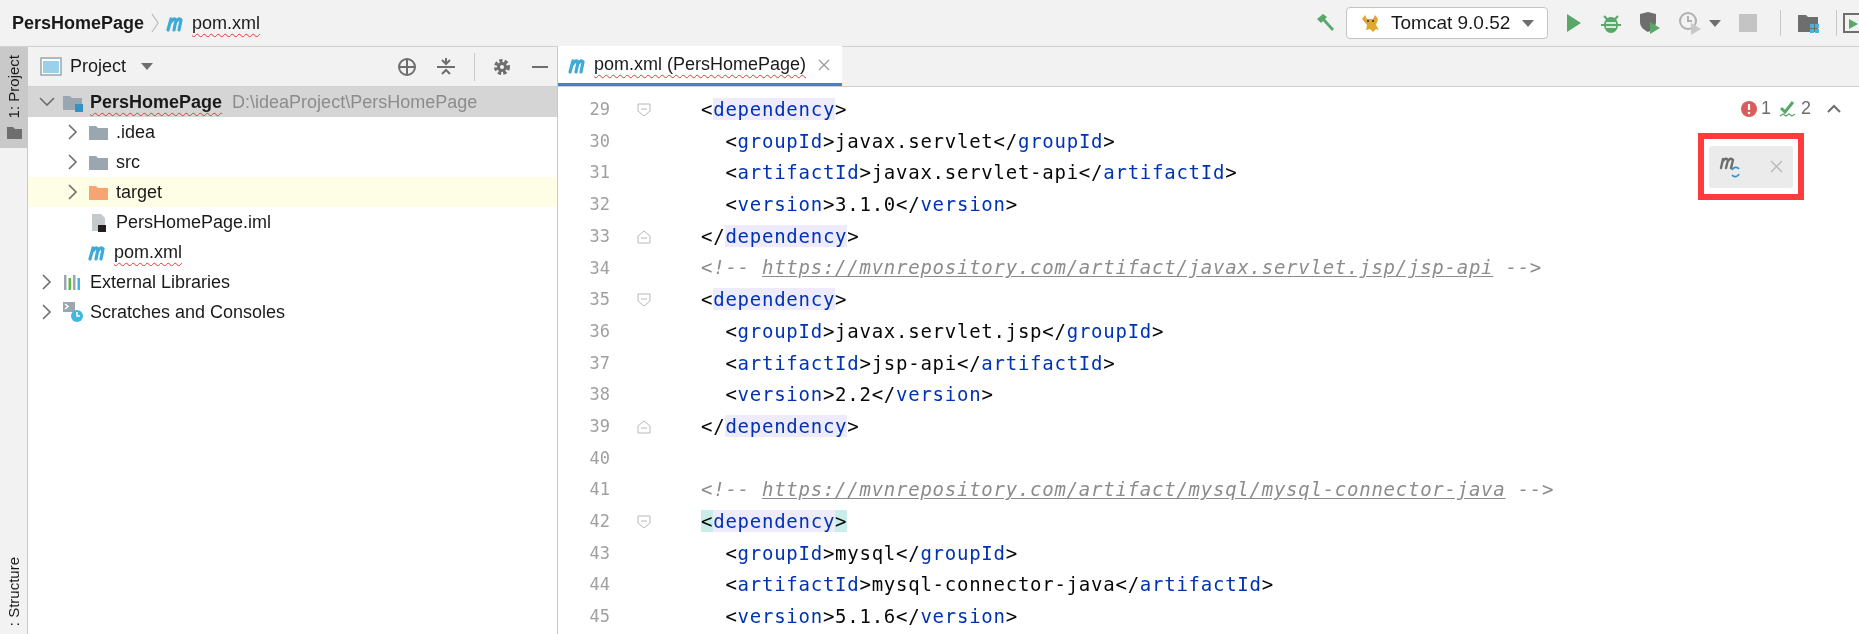 The image size is (1859, 634). What do you see at coordinates (160, 282) in the screenshot?
I see `tree-item-label: External Libraries` at bounding box center [160, 282].